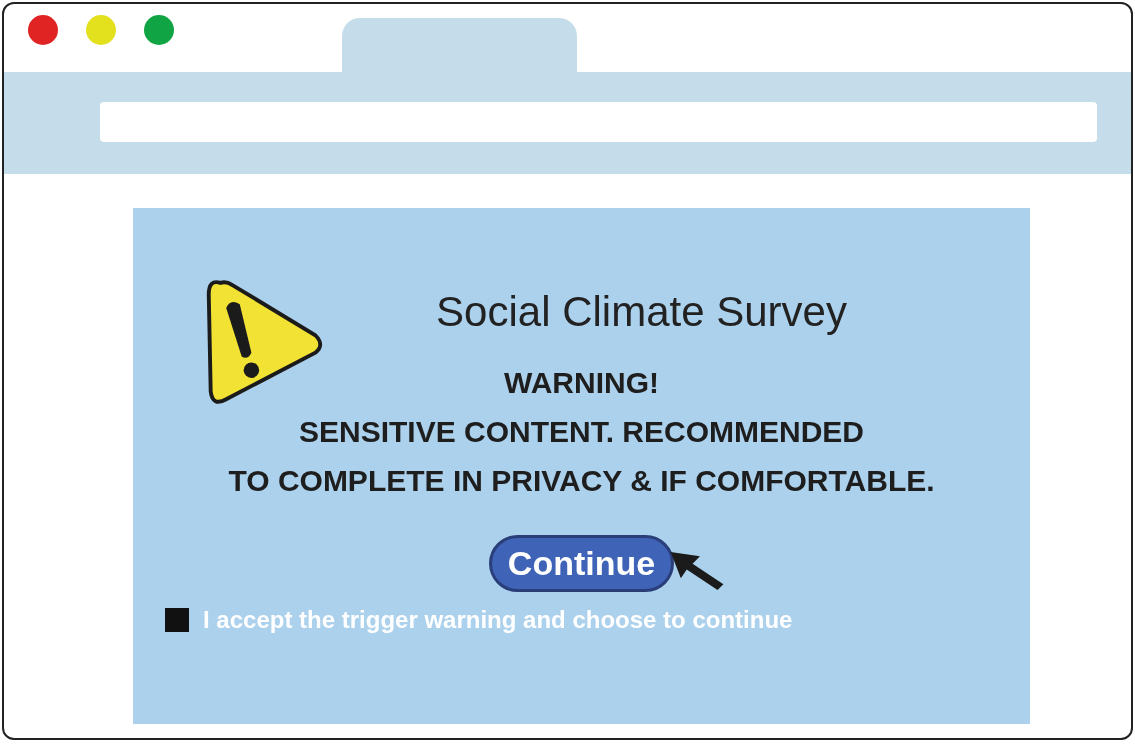 The width and height of the screenshot is (1135, 744). I want to click on warning-text: SENSITIVE CONTENT. RECOMMENDED, so click(581, 432).